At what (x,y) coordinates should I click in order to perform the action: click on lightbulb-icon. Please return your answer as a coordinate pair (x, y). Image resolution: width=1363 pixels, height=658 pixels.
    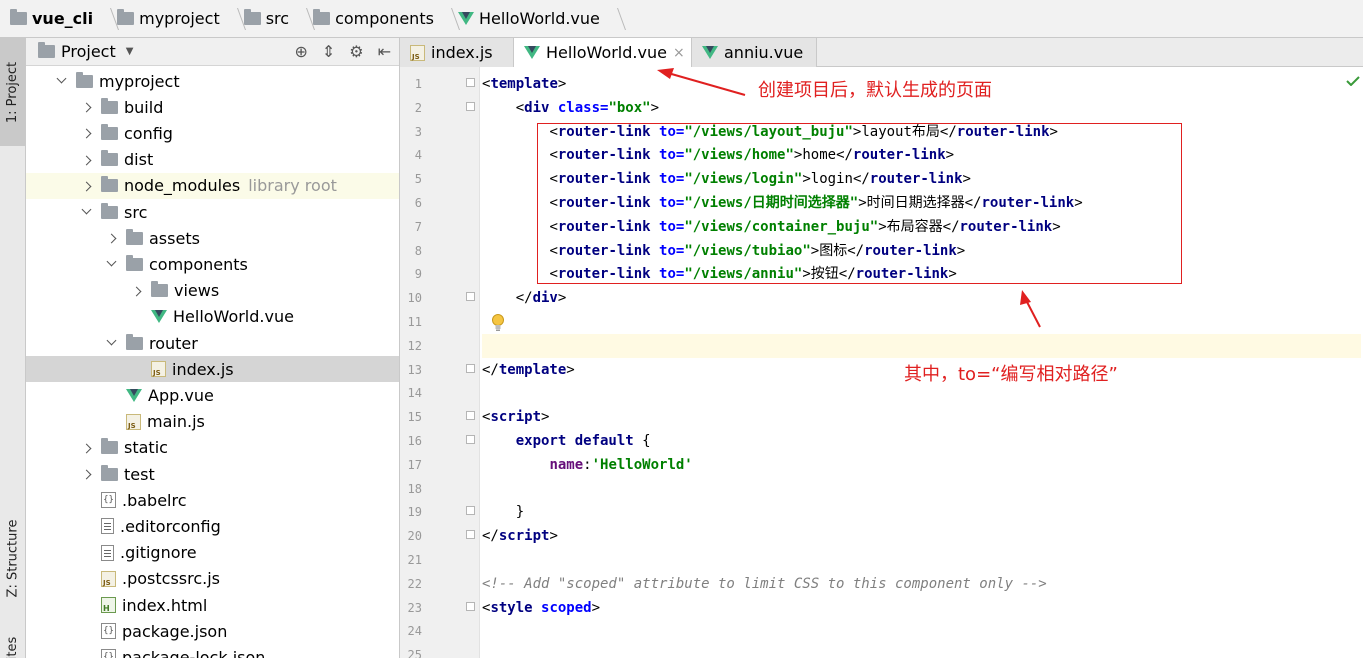
    Looking at the image, I should click on (498, 323).